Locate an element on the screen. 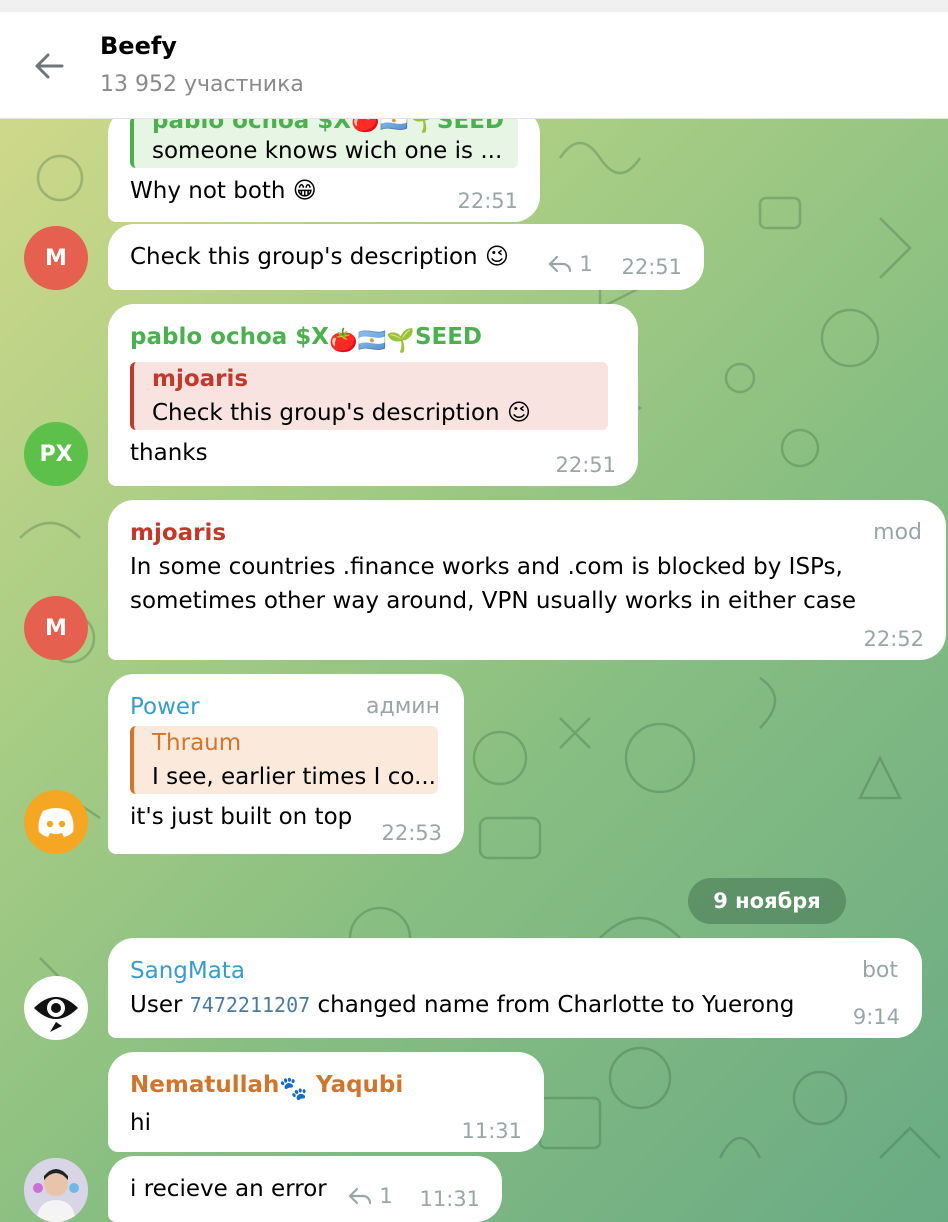 The image size is (948, 1222). paw-prints-icon: 🐾 is located at coordinates (294, 1089).